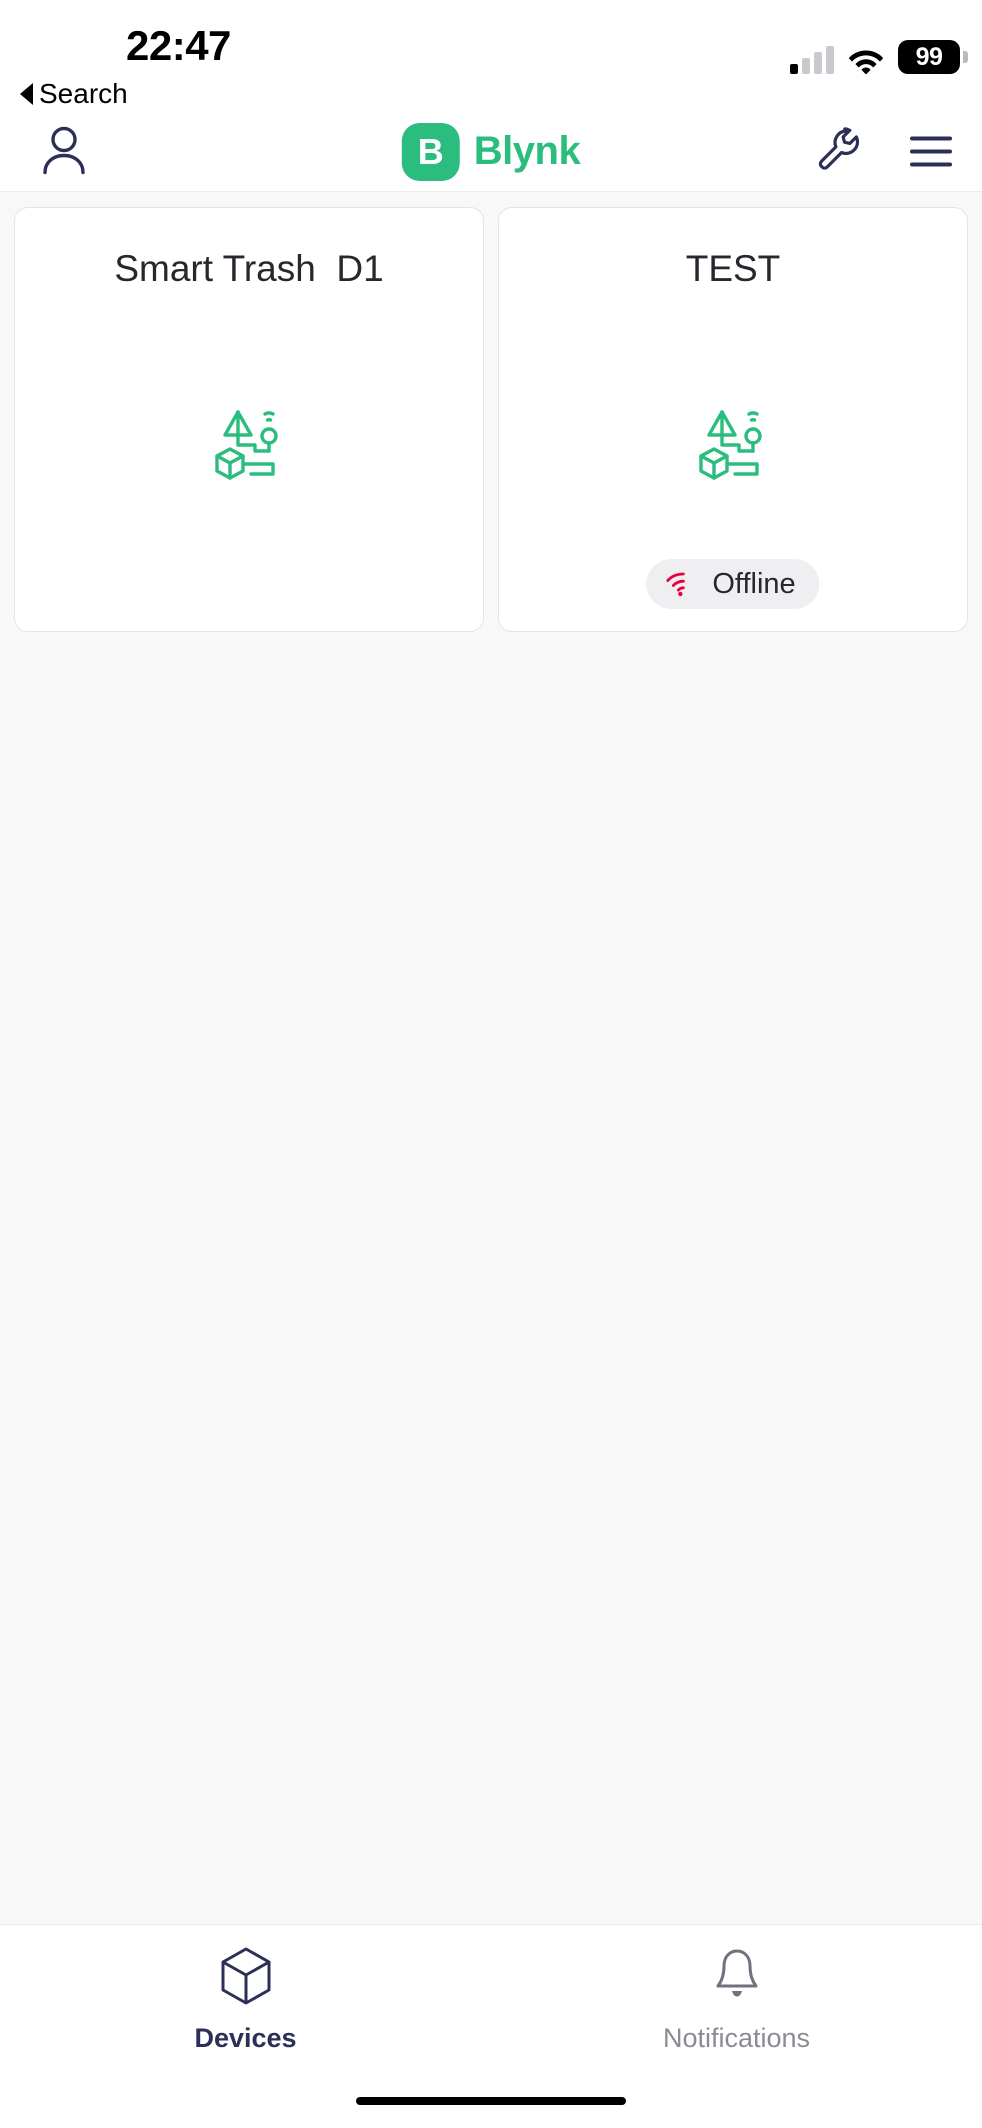 This screenshot has height=2128, width=982. I want to click on cellular-signal-icon, so click(812, 60).